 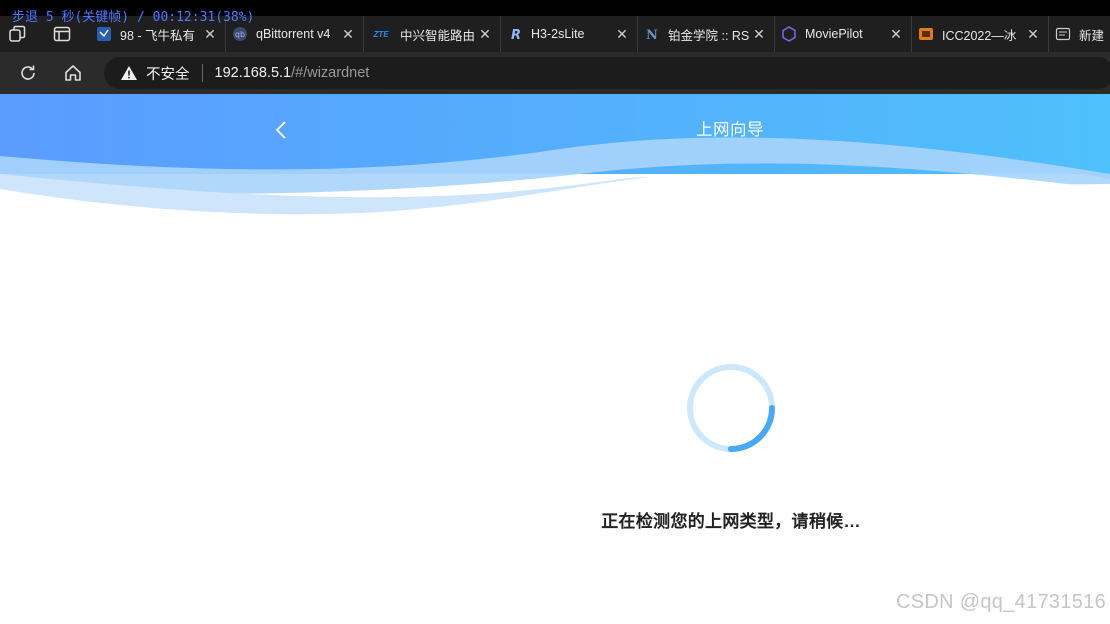 What do you see at coordinates (73, 73) in the screenshot?
I see `home-icon` at bounding box center [73, 73].